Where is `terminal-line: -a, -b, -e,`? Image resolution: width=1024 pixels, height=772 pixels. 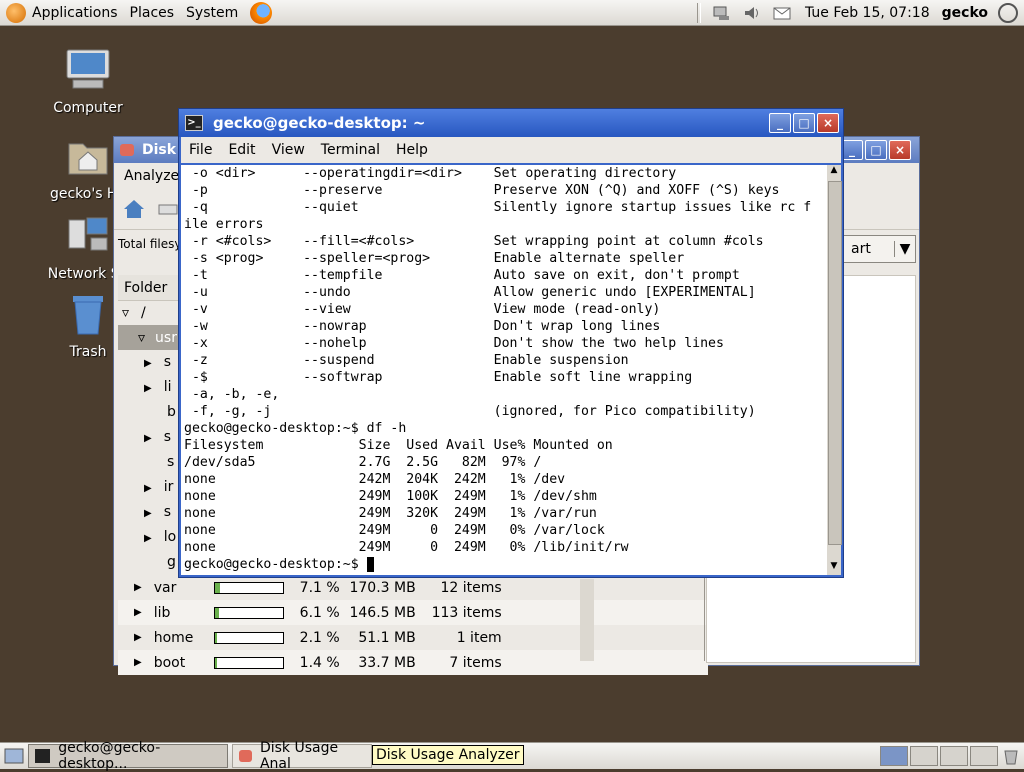 terminal-line: -a, -b, -e, is located at coordinates (232, 394).